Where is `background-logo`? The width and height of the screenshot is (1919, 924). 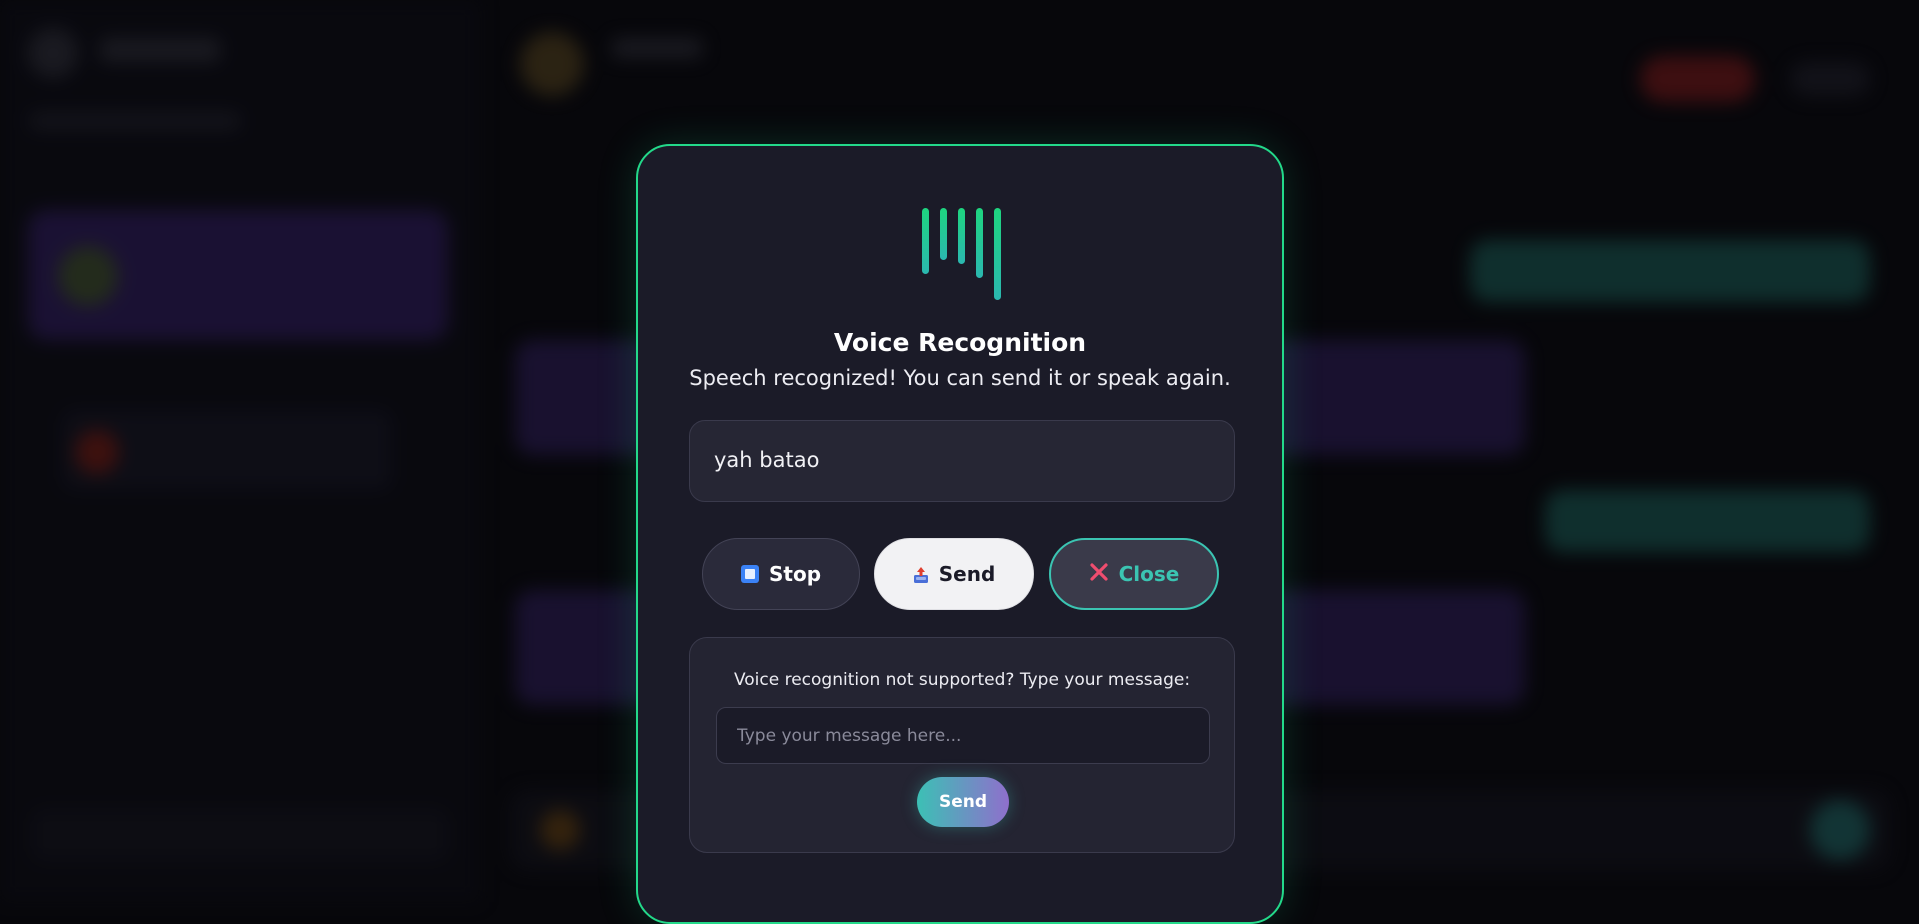
background-logo is located at coordinates (53, 53).